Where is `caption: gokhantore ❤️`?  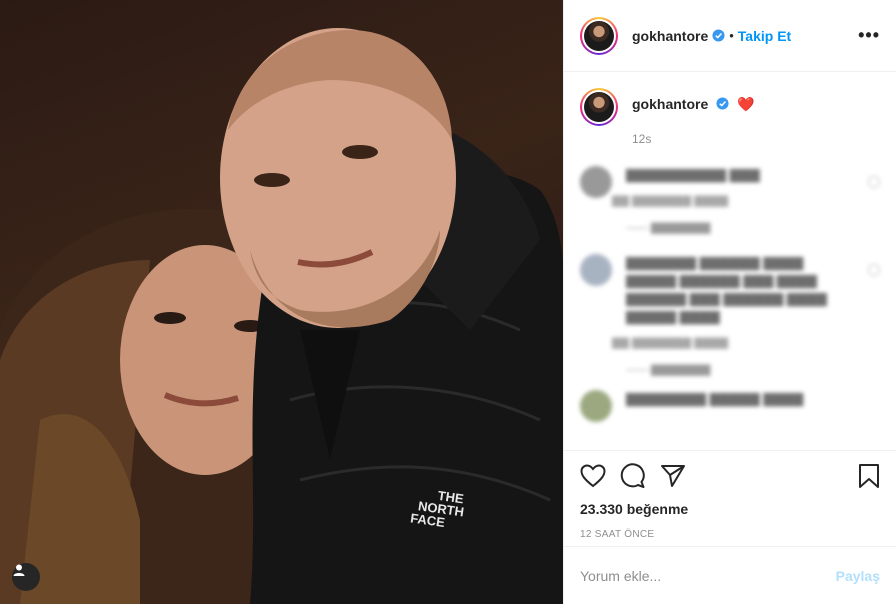
caption: gokhantore ❤️ is located at coordinates (730, 107).